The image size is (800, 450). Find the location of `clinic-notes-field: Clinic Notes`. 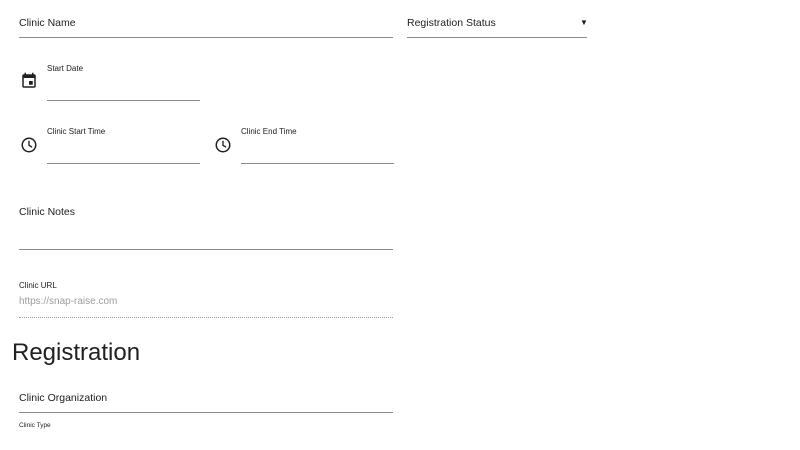

clinic-notes-field: Clinic Notes is located at coordinates (206, 226).